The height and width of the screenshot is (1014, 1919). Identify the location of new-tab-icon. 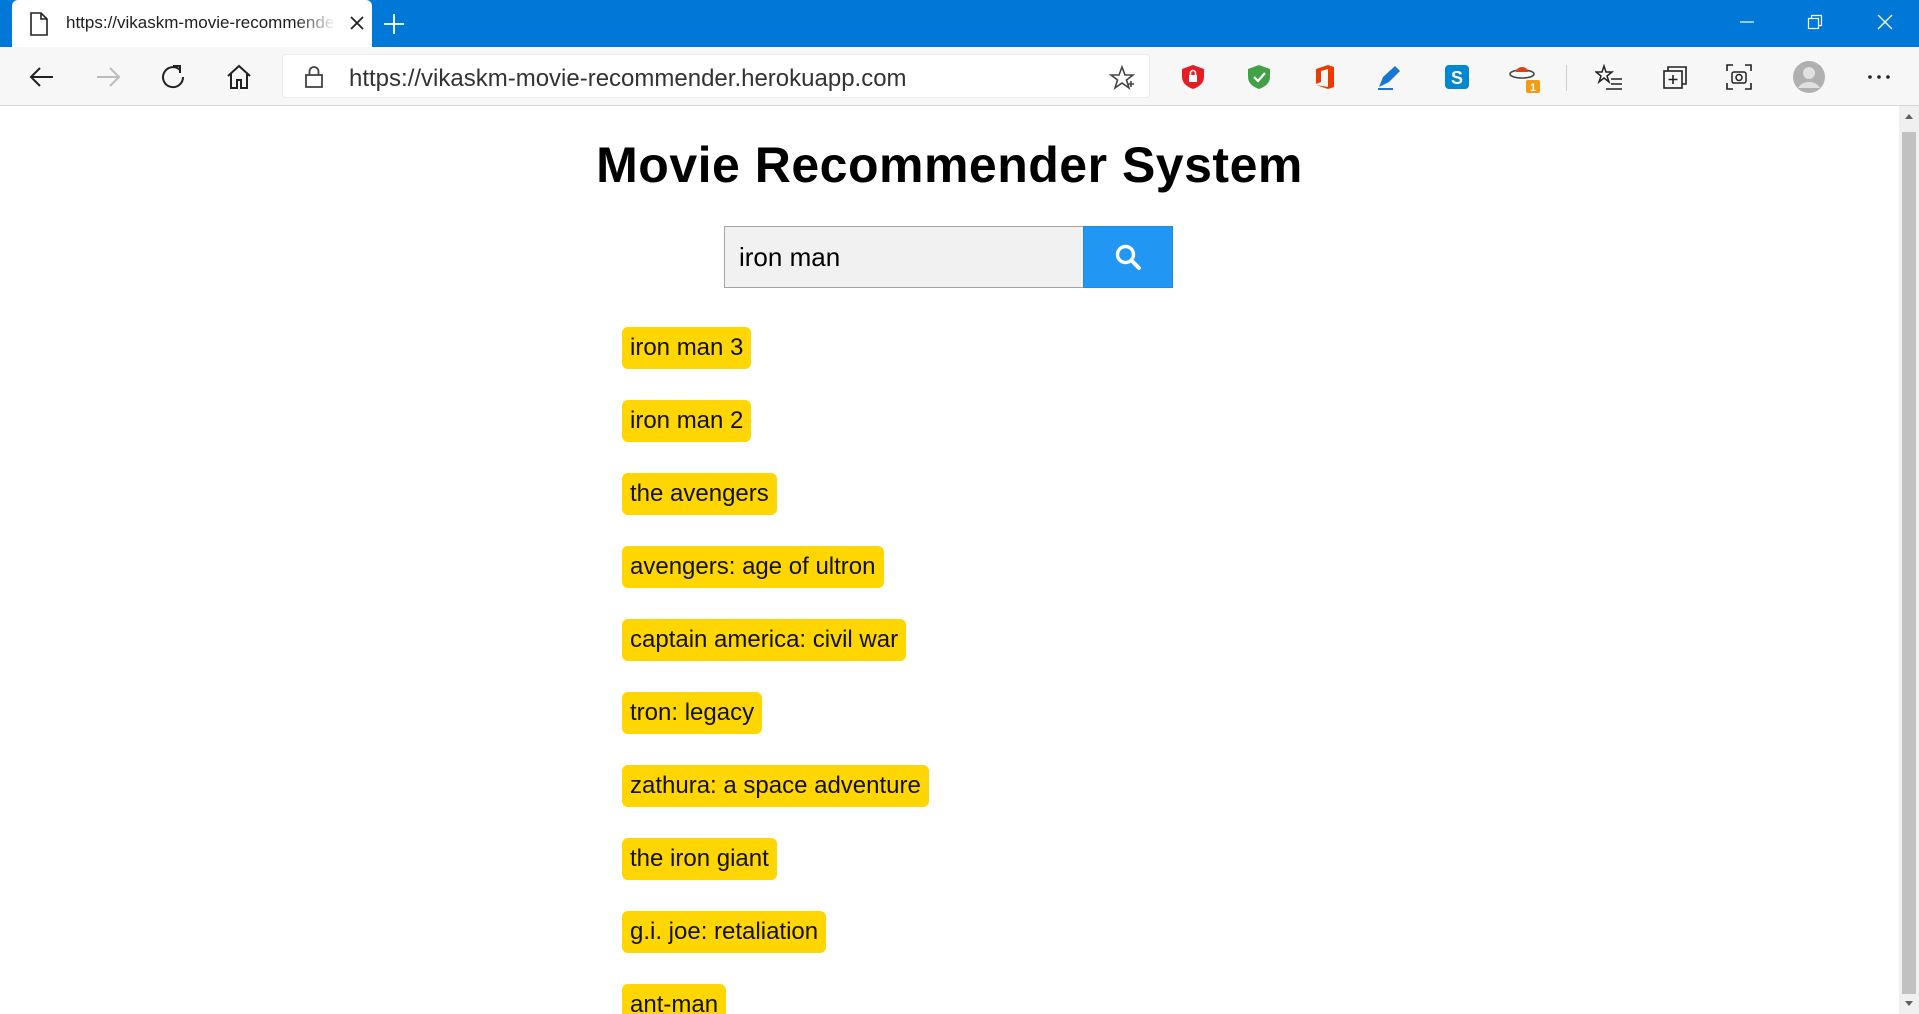
(394, 24).